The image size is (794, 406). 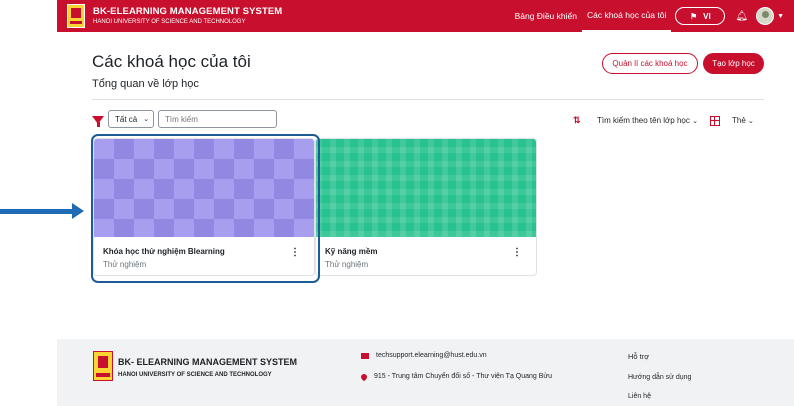 What do you see at coordinates (37, 211) in the screenshot?
I see `annotation-arrow-shaft` at bounding box center [37, 211].